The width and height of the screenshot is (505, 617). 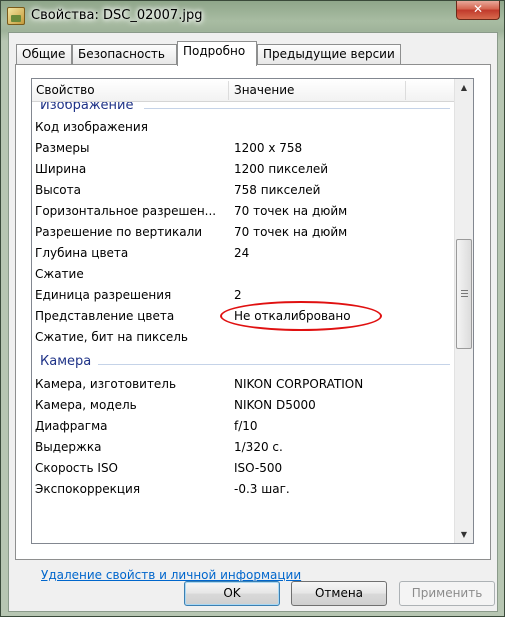 I want to click on property-name: Сжатие, бит на пиксель, so click(x=111, y=337).